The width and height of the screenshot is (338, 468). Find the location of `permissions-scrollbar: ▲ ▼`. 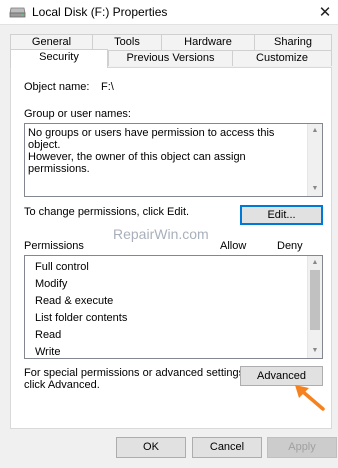

permissions-scrollbar: ▲ ▼ is located at coordinates (314, 307).